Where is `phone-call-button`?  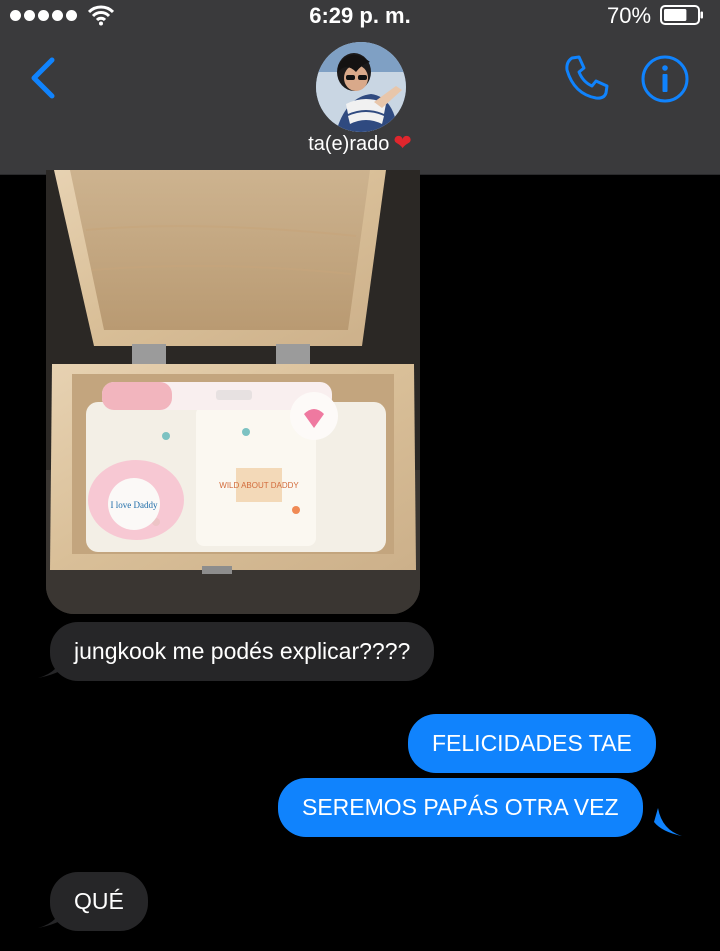 phone-call-button is located at coordinates (586, 78).